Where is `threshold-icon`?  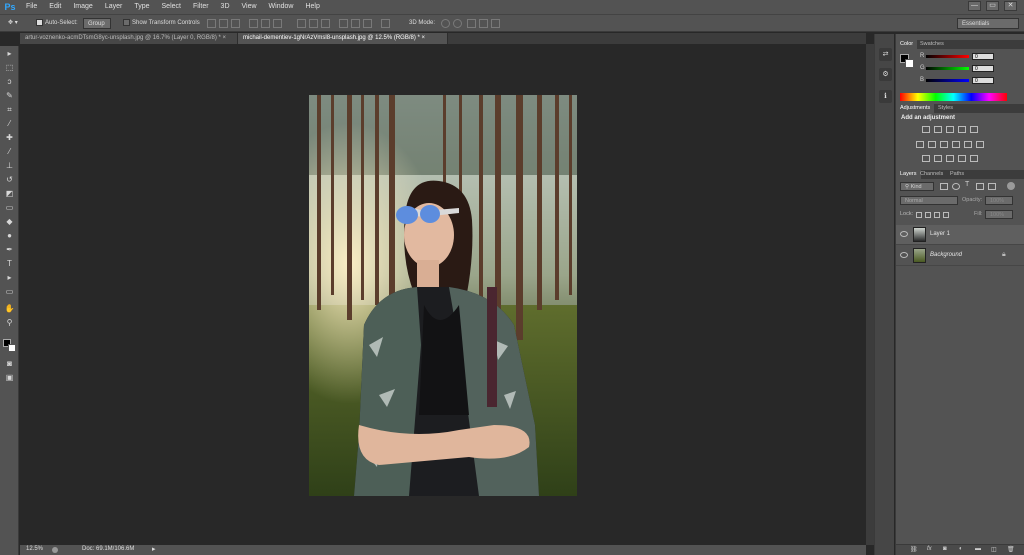
threshold-icon is located at coordinates (950, 158).